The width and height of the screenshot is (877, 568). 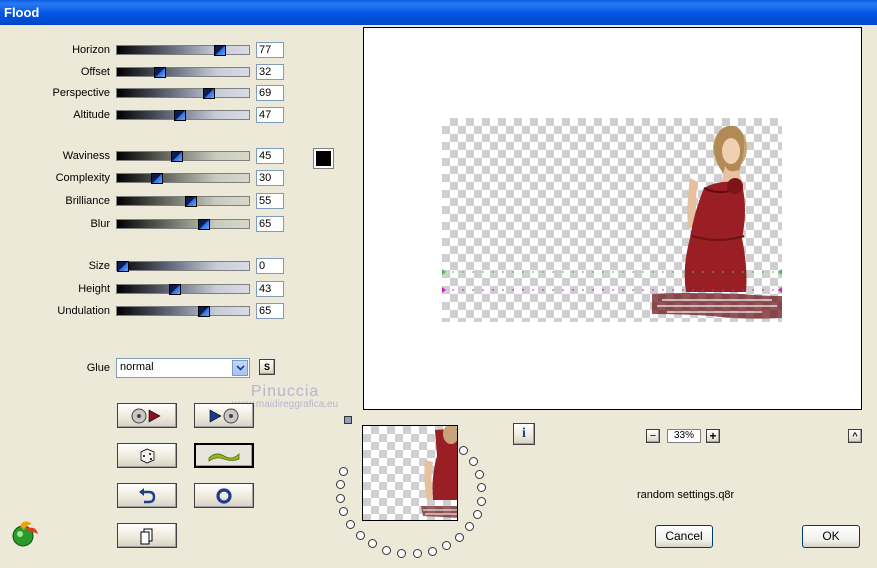 What do you see at coordinates (183, 93) in the screenshot?
I see `perspective-slider` at bounding box center [183, 93].